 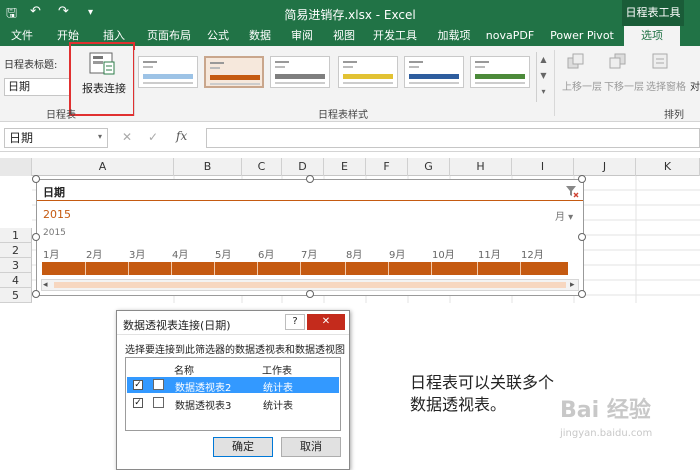 I want to click on tab-power-pivot: Power Pivot, so click(x=582, y=36).